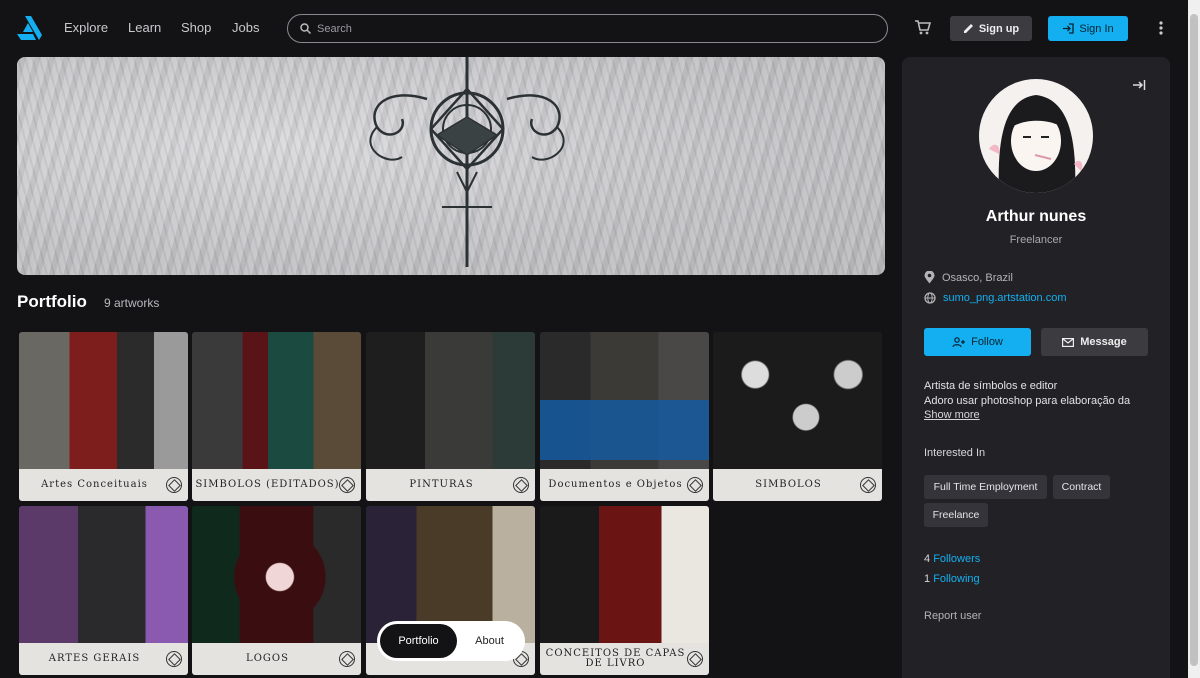 The width and height of the screenshot is (1200, 678). What do you see at coordinates (987, 342) in the screenshot?
I see `follow-label: Follow` at bounding box center [987, 342].